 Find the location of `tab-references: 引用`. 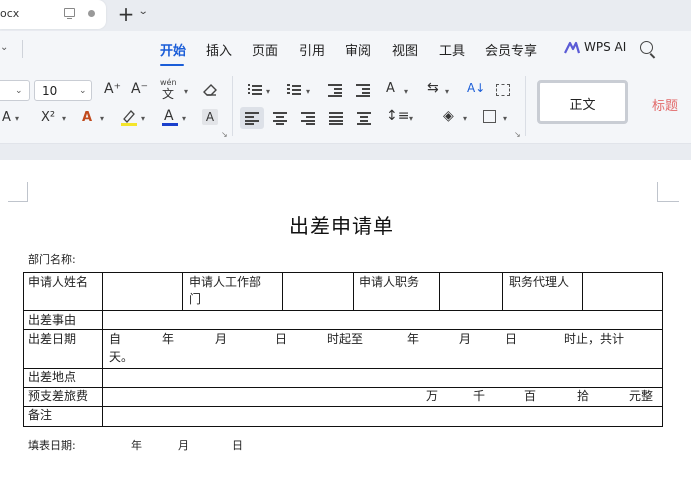

tab-references: 引用 is located at coordinates (312, 49).